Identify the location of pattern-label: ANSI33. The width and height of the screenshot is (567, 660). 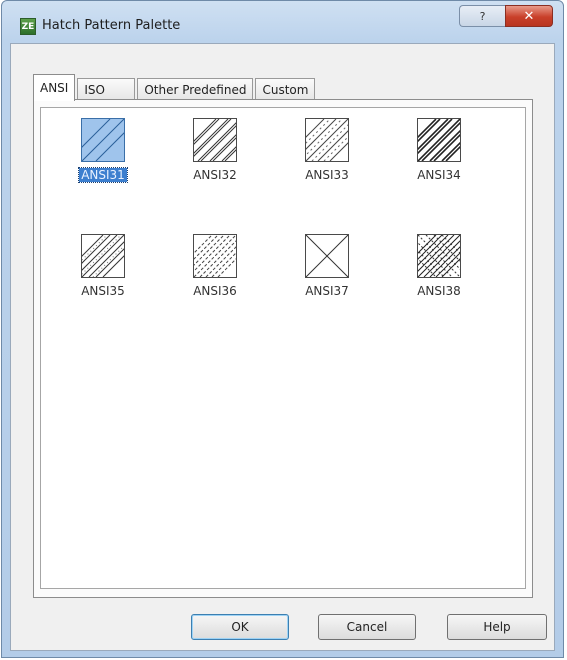
(327, 175).